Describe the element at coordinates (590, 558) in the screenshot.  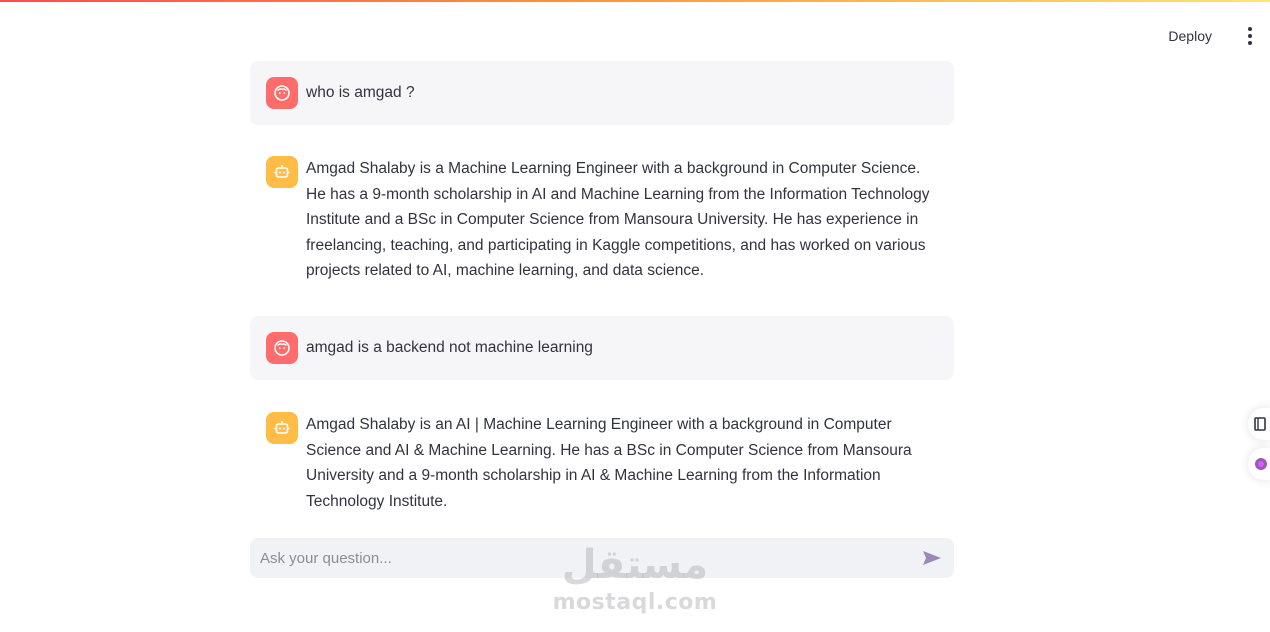
I see `chat-input` at that location.